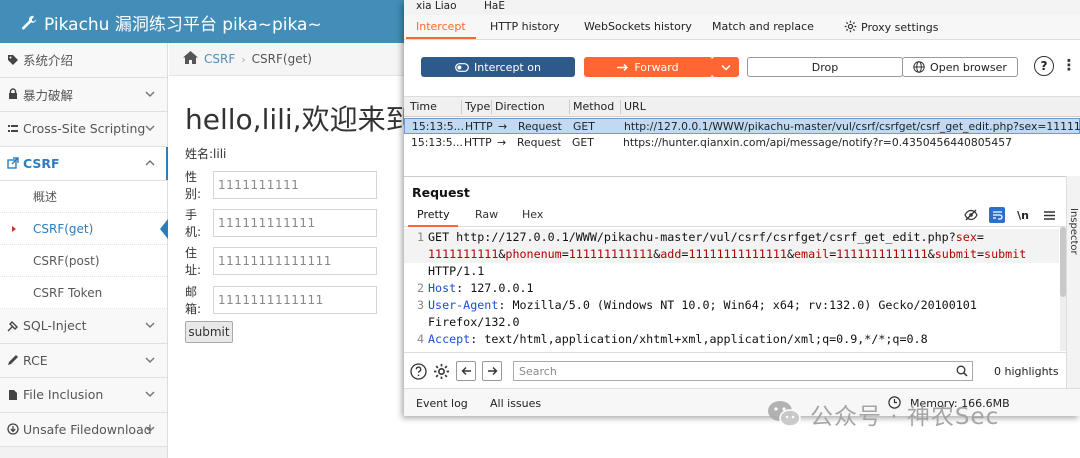 This screenshot has height=458, width=1080. Describe the element at coordinates (295, 261) in the screenshot. I see `address-input: 11111111111111` at that location.